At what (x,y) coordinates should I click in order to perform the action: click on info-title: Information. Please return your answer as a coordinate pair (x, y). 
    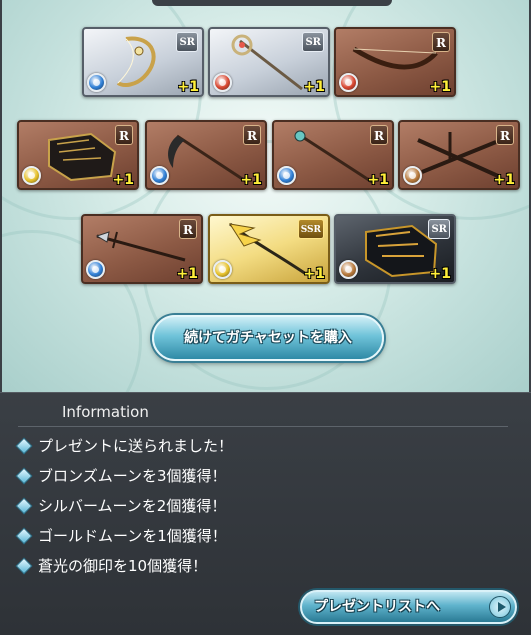
    Looking at the image, I should click on (105, 412).